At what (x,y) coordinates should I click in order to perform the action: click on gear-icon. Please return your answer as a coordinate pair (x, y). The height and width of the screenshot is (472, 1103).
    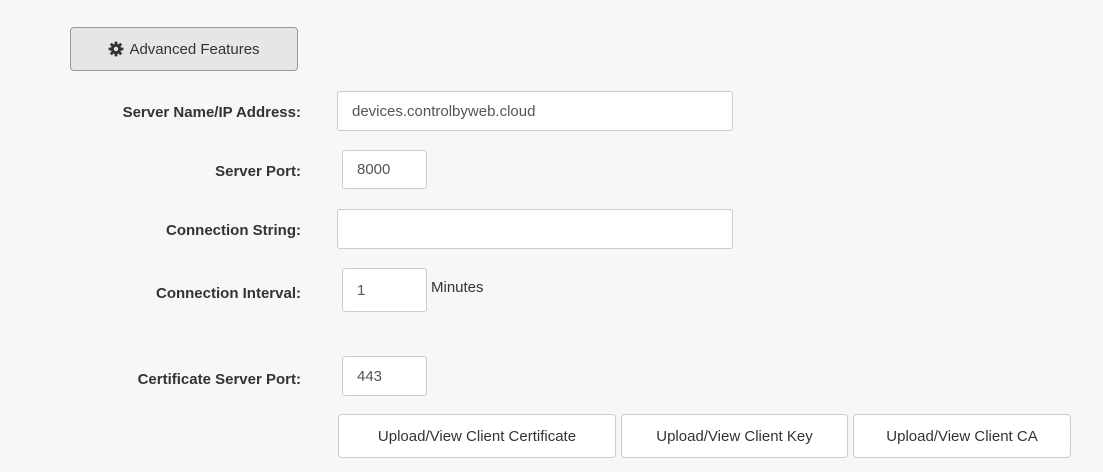
    Looking at the image, I should click on (116, 49).